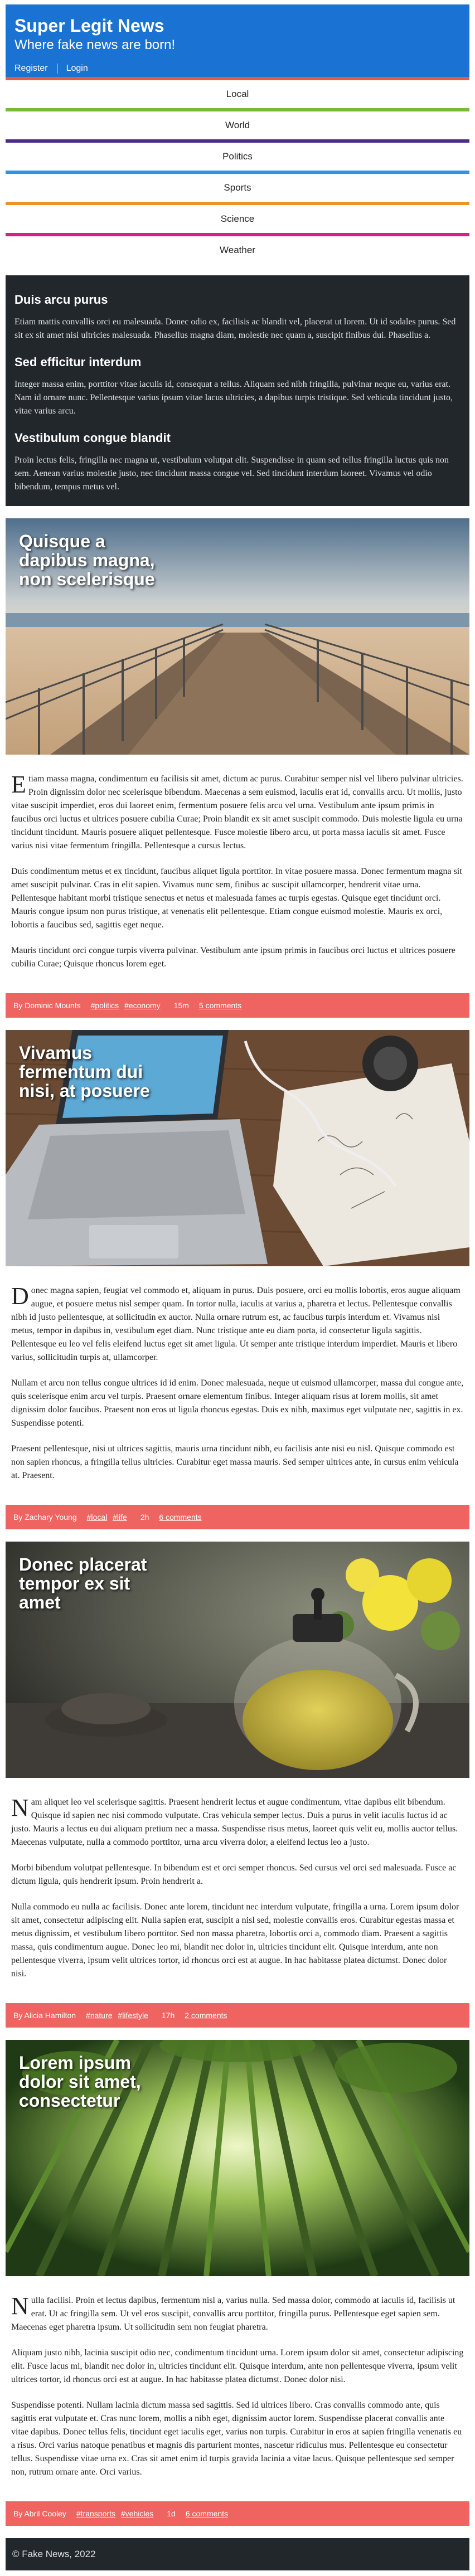  I want to click on sidebar-heading: Vestibulum congue blandit, so click(92, 438).